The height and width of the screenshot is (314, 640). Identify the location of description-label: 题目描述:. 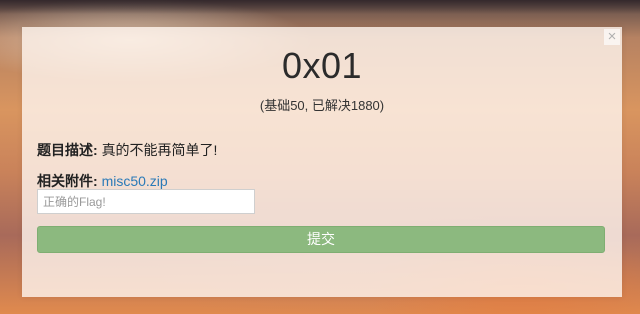
(67, 150).